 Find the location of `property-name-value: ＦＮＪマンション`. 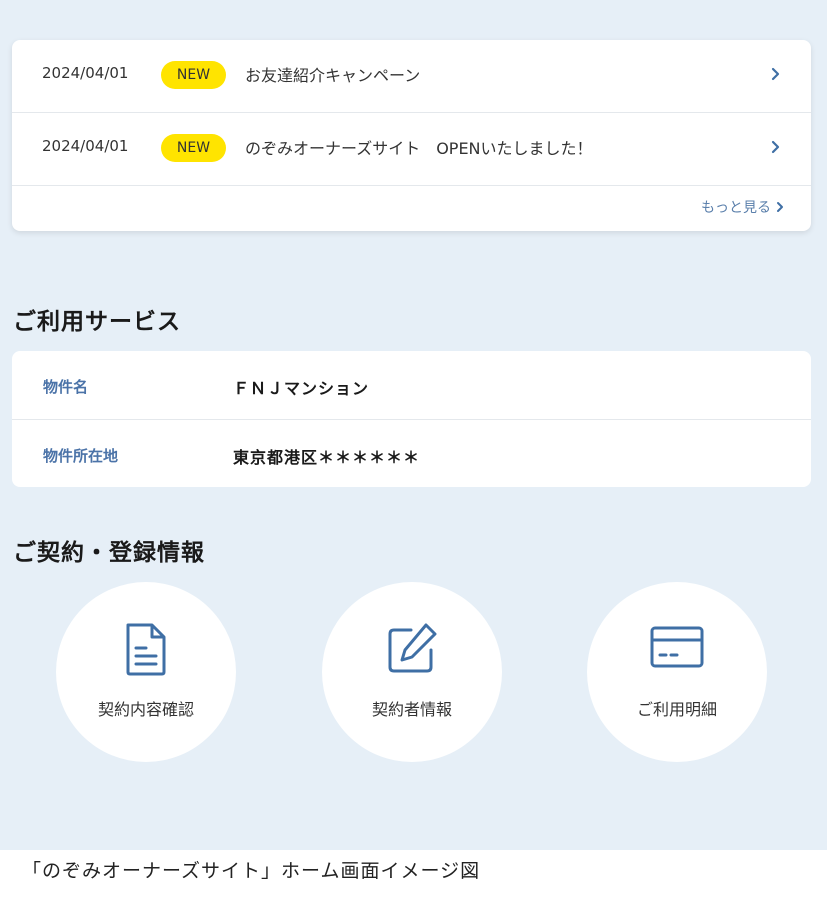

property-name-value: ＦＮＪマンション is located at coordinates (301, 388).